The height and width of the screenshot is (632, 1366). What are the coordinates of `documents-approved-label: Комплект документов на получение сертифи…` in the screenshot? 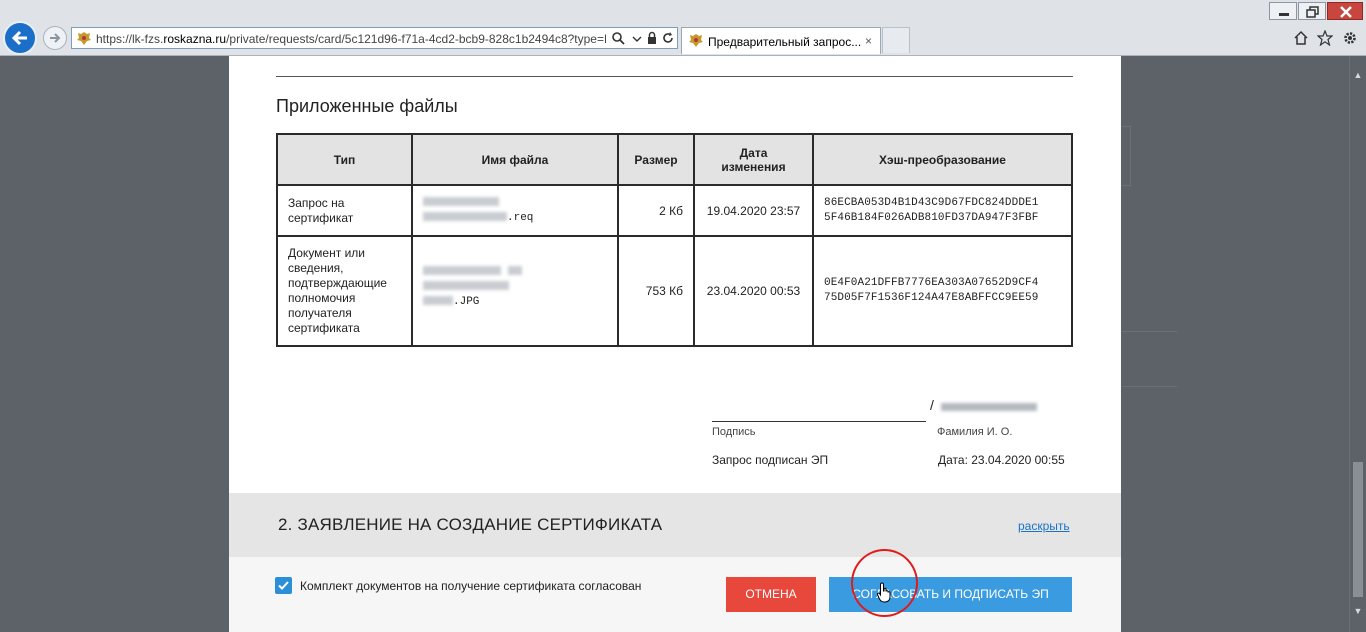 It's located at (470, 586).